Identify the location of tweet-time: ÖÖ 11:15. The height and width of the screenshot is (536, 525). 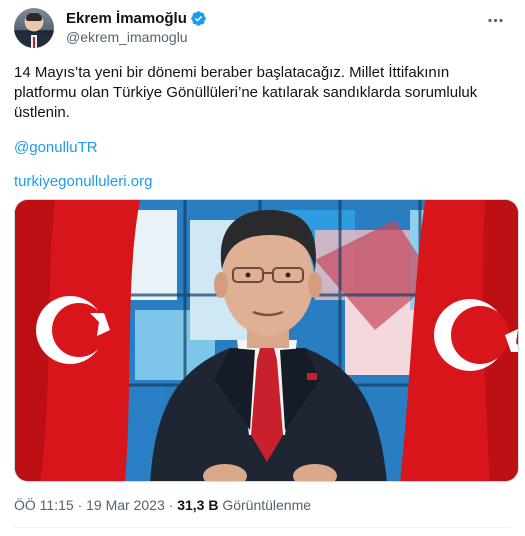
(44, 505).